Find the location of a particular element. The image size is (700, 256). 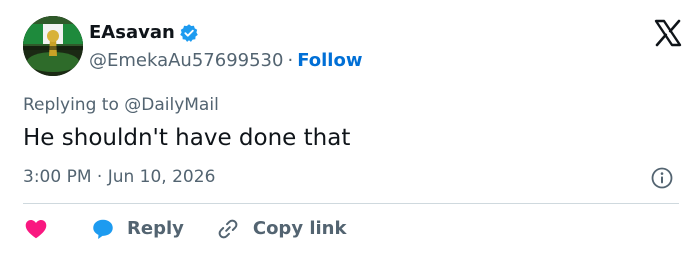

copy-link-button: Copy link is located at coordinates (281, 229).